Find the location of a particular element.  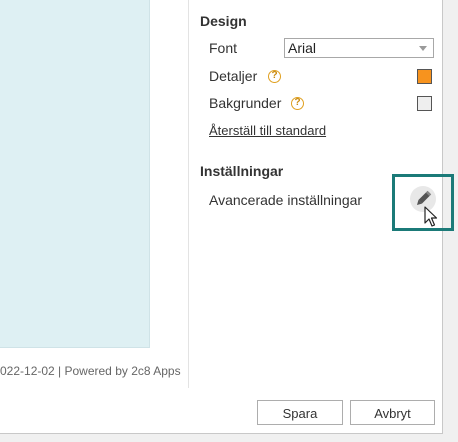

cancel-button: Avbryt is located at coordinates (392, 412).